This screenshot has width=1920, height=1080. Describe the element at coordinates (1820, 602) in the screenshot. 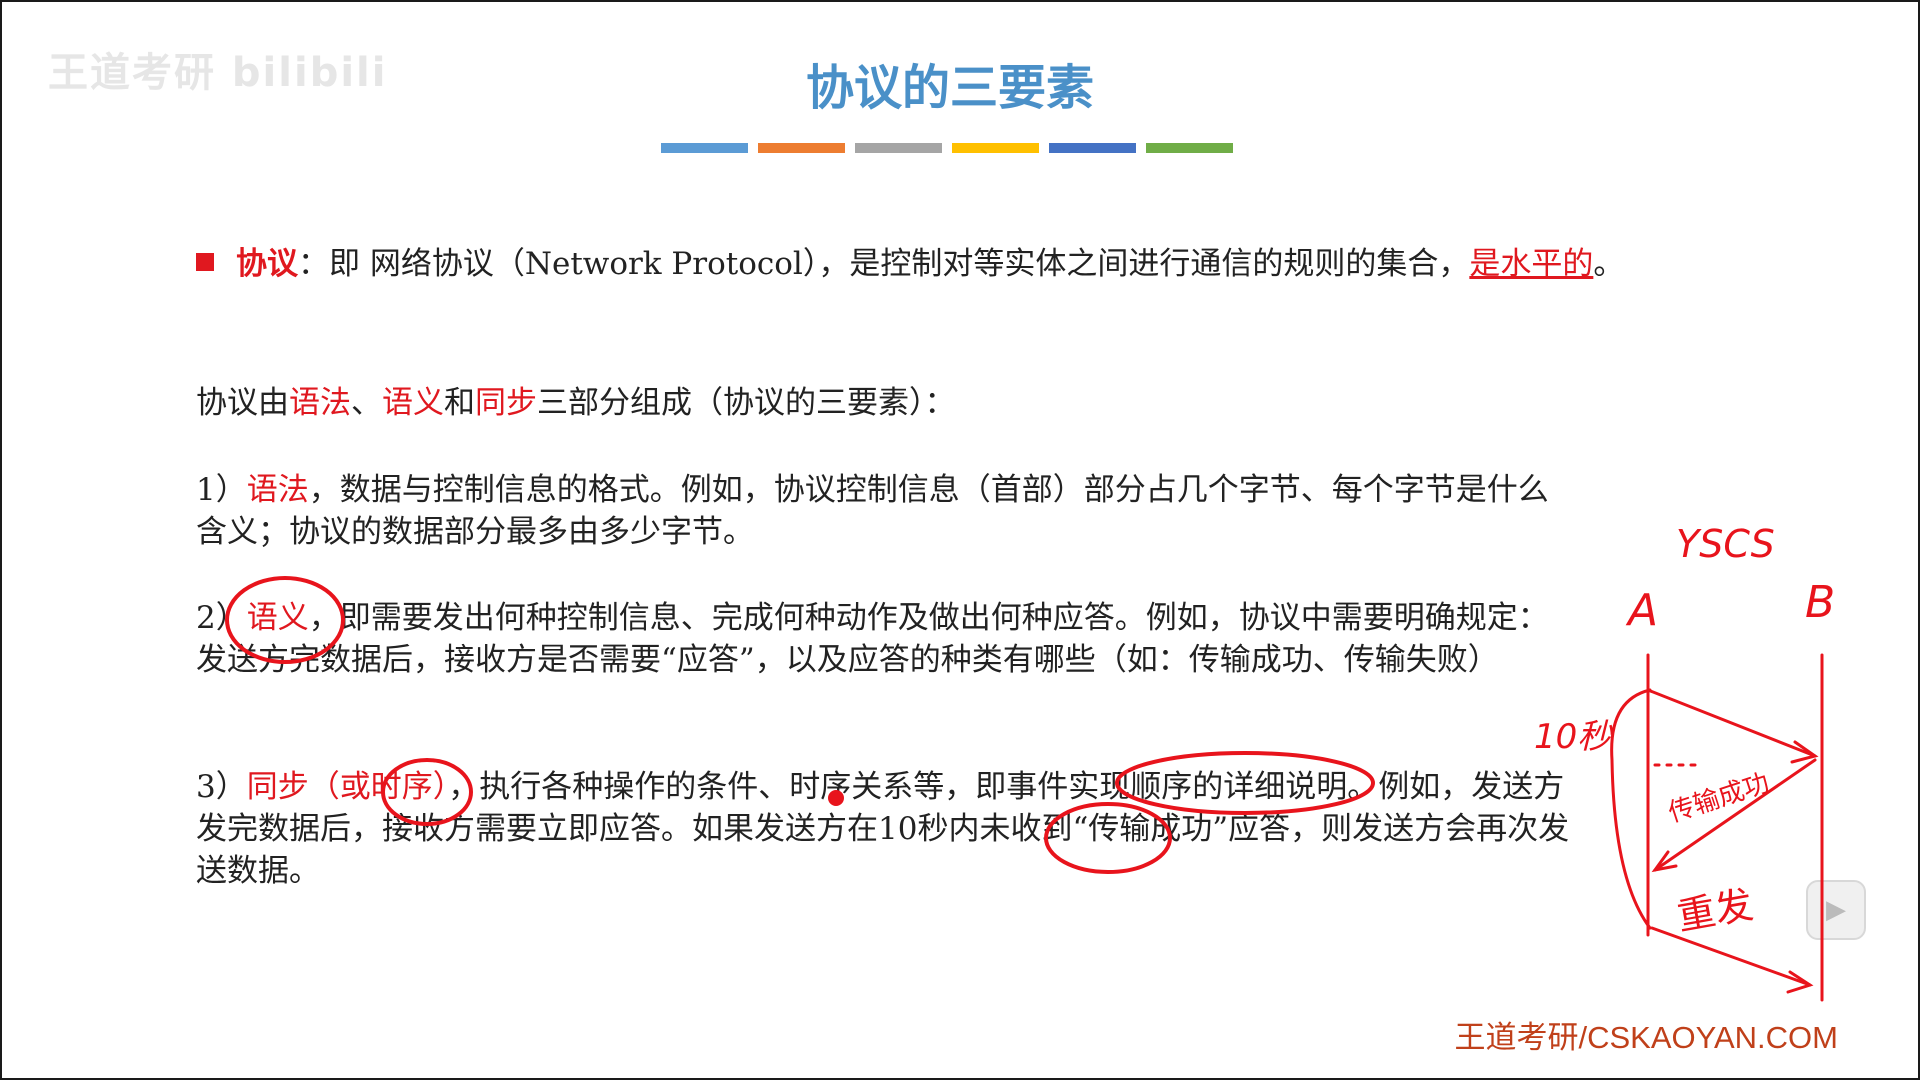

I see `ink-label-b: B` at that location.